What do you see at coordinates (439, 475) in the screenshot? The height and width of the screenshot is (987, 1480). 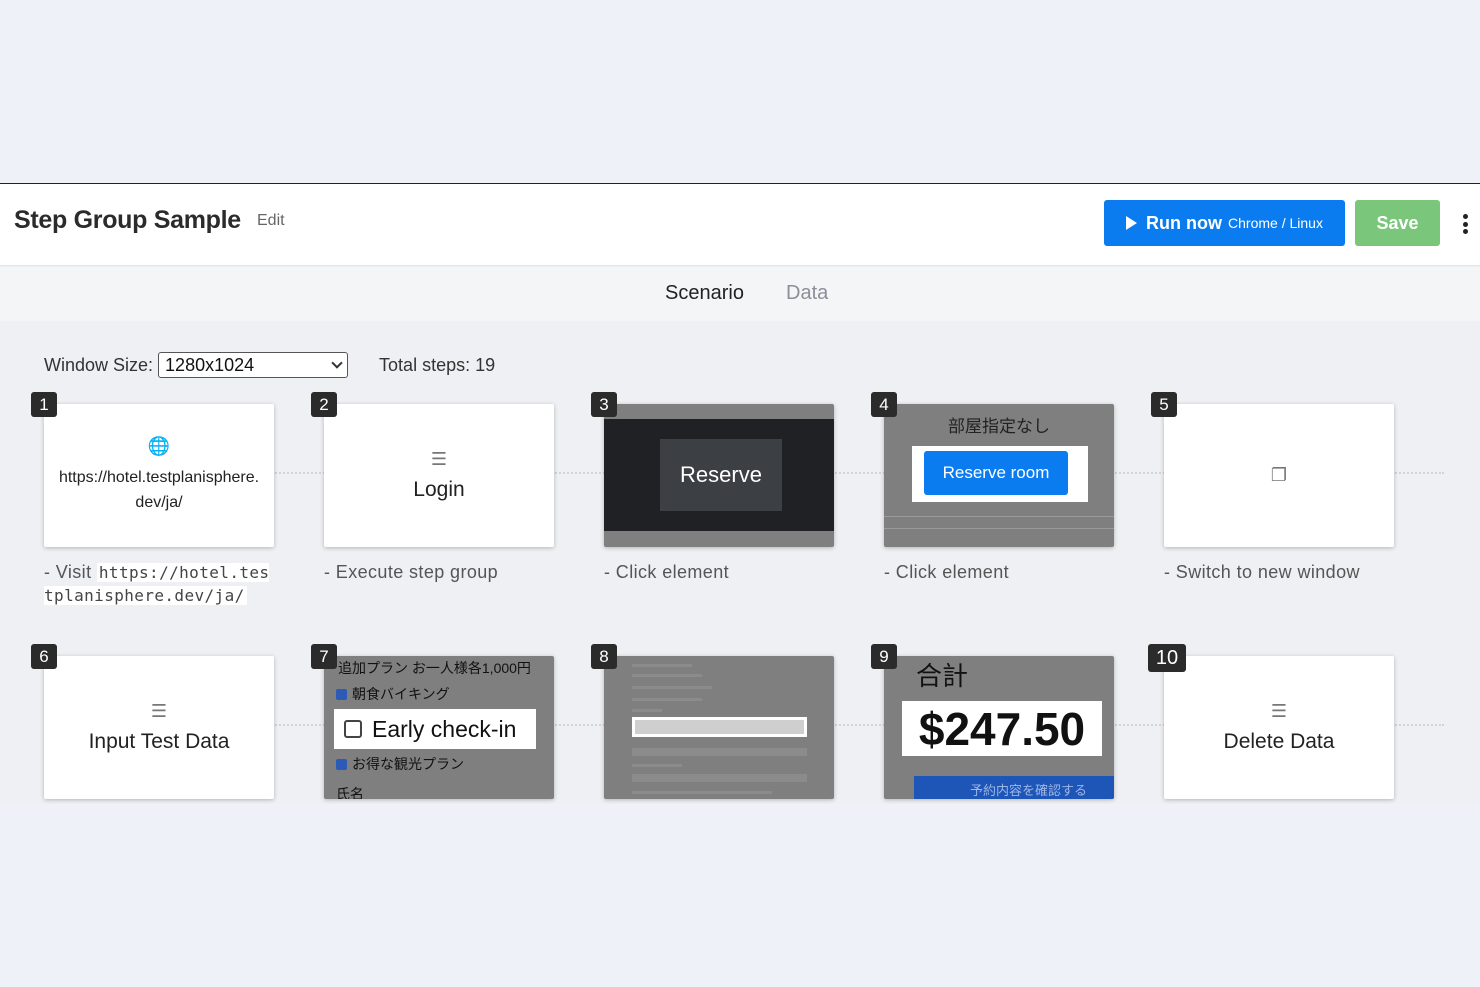 I see `step-card: ☰ Login` at bounding box center [439, 475].